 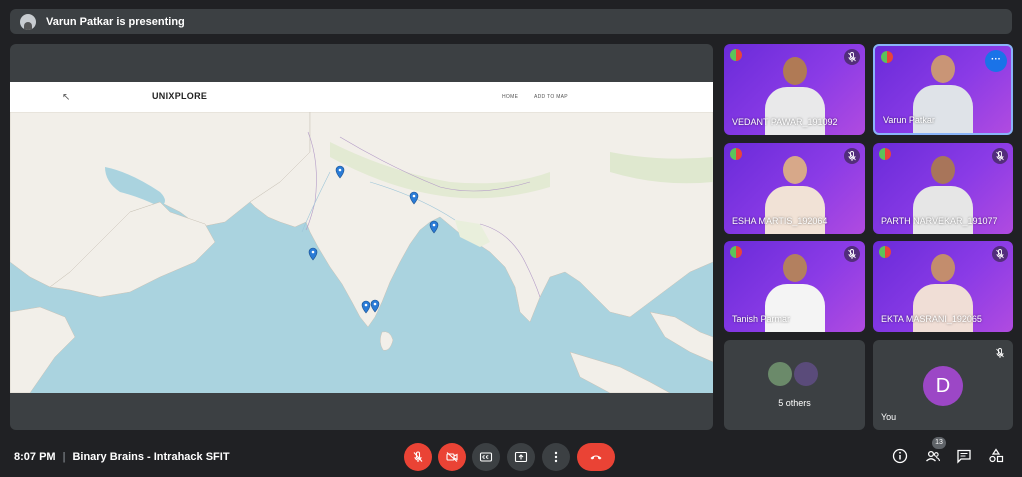 I want to click on end-call-icon, so click(x=596, y=457).